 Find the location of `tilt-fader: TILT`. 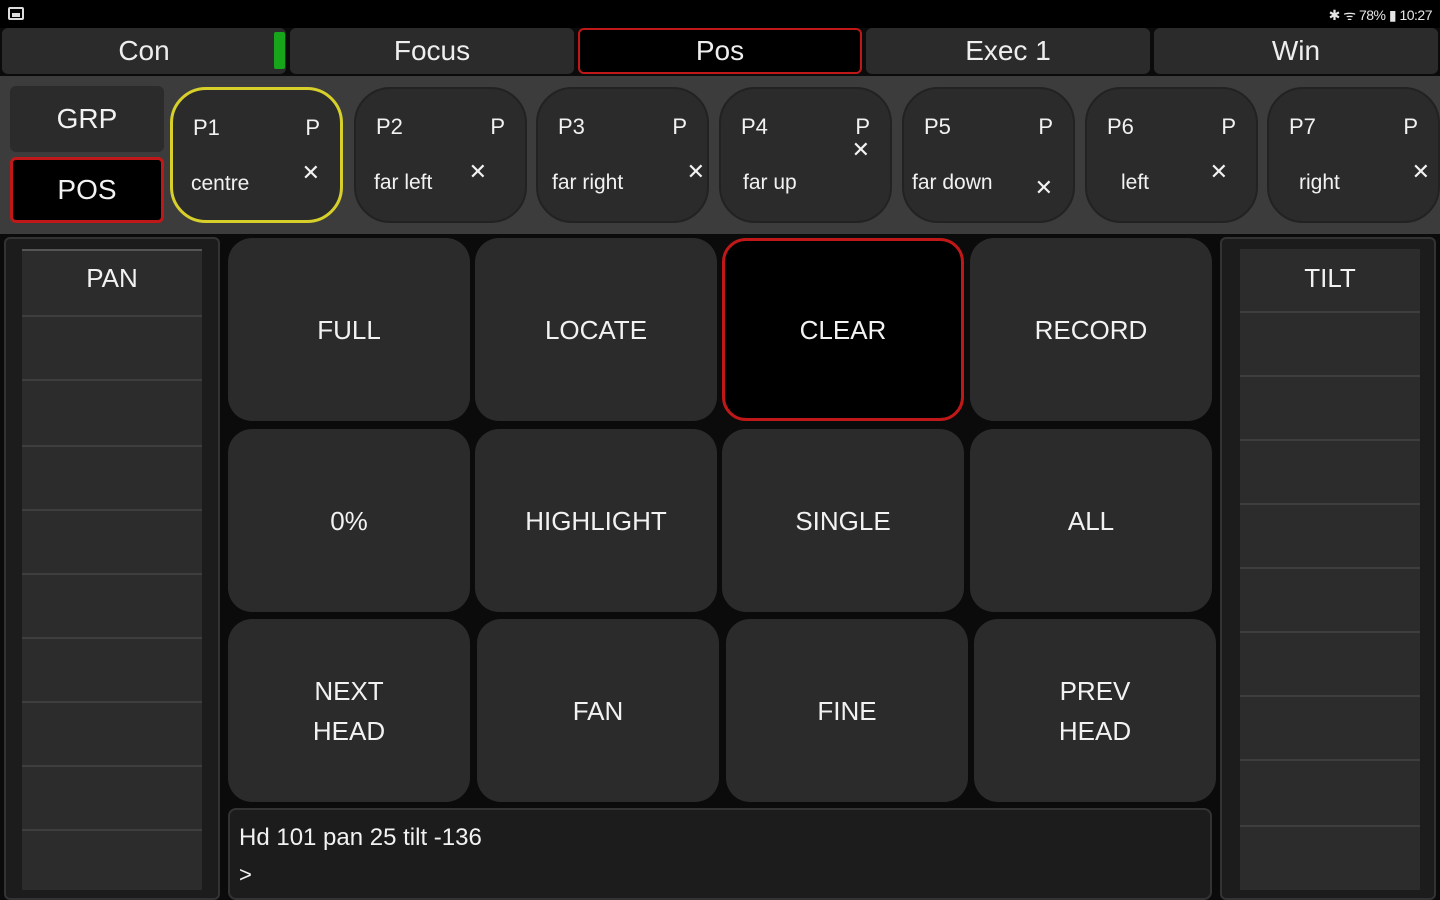

tilt-fader: TILT is located at coordinates (1330, 569).